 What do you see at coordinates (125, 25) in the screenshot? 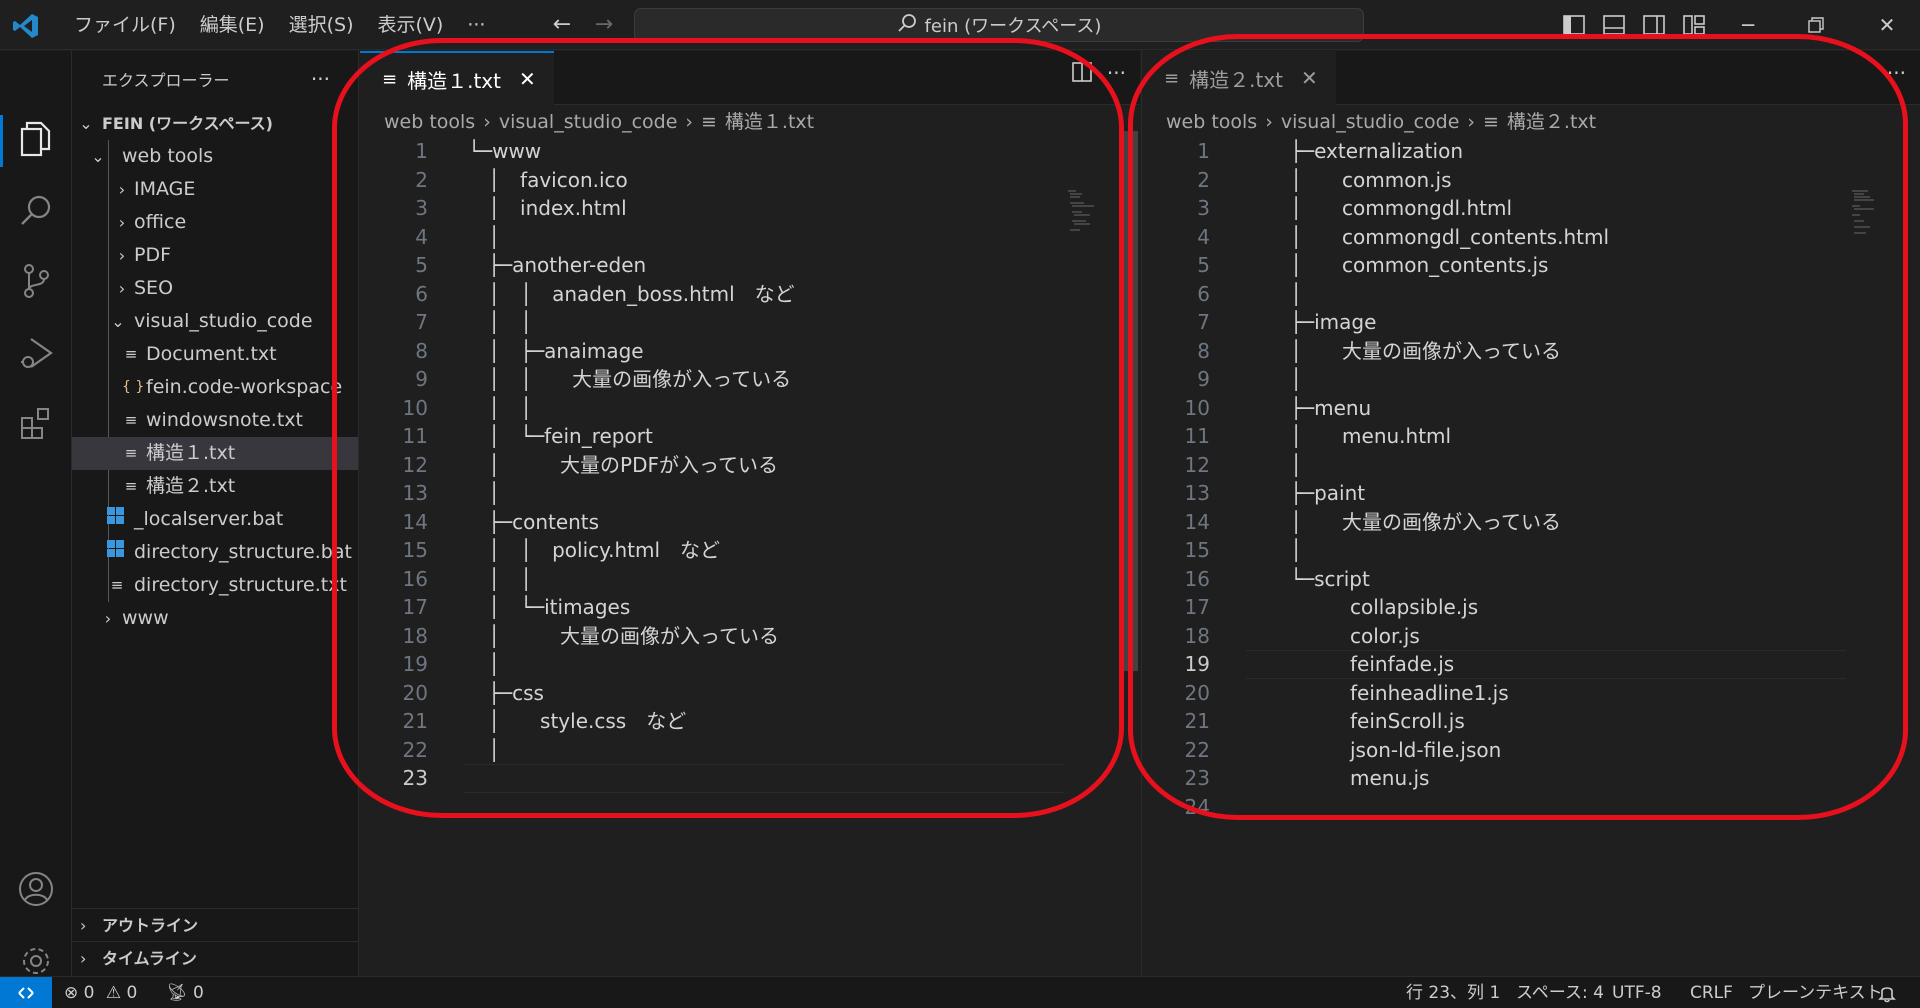
I see `menu-file: ファイル(F)` at bounding box center [125, 25].